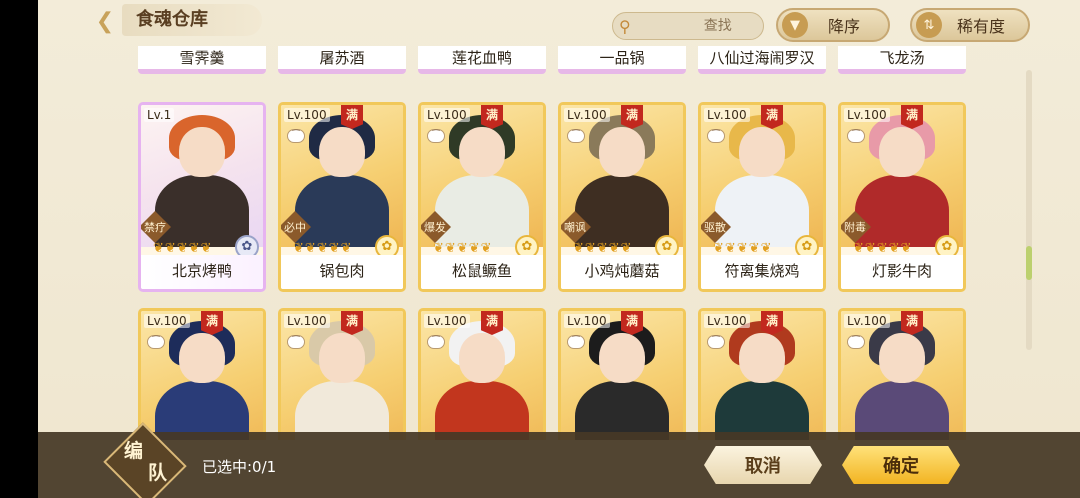 This screenshot has width=1080, height=498. Describe the element at coordinates (902, 197) in the screenshot. I see `character-card: Lv.100 满 ⁀ 附毒 ❦ ❦ ❦ ❦ ❦ ✿ 灯影牛肉` at that location.